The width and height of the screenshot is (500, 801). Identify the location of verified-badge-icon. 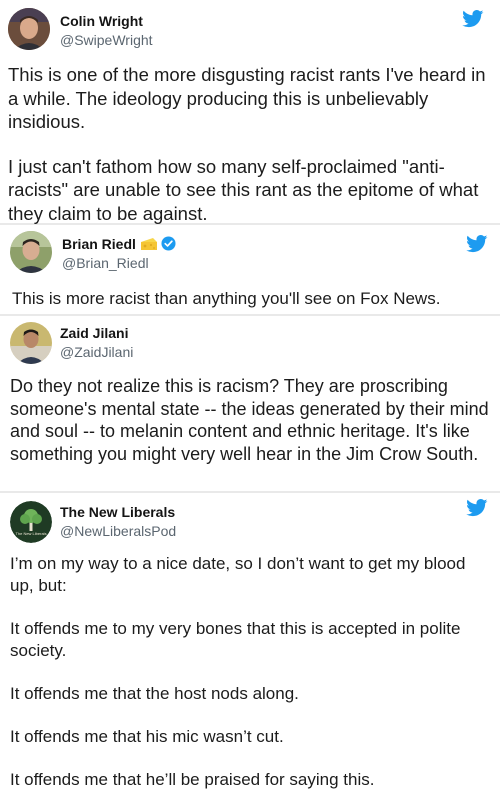
(168, 243).